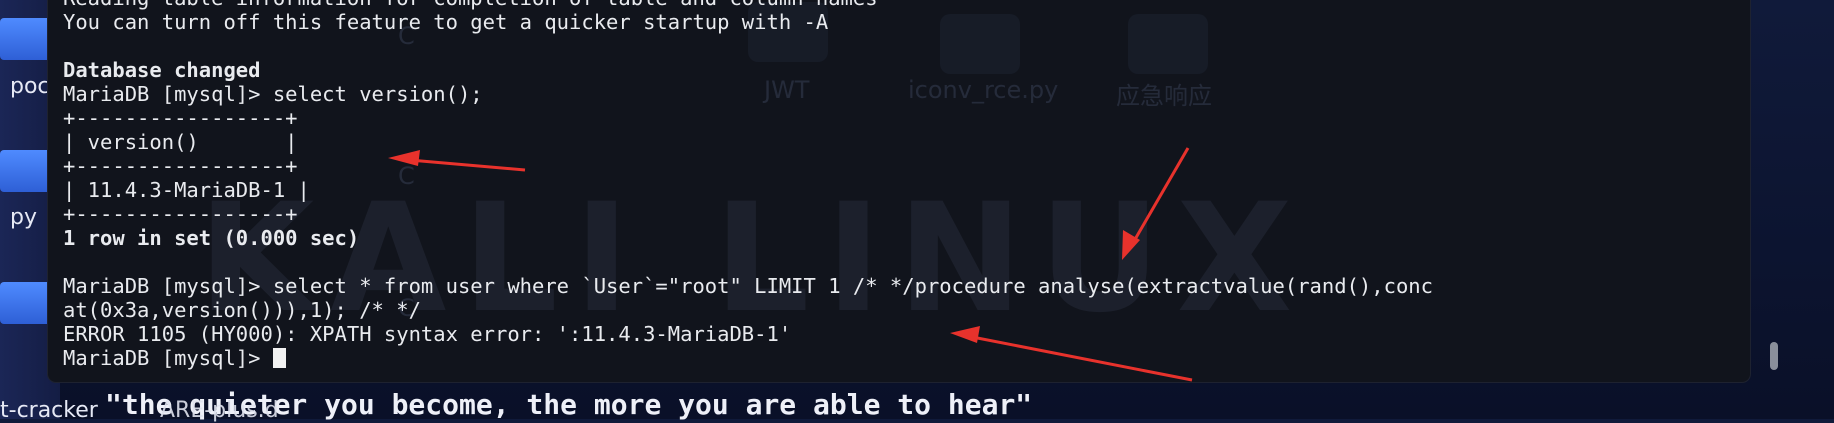  Describe the element at coordinates (23, 217) in the screenshot. I see `desktop-label-py: py` at that location.